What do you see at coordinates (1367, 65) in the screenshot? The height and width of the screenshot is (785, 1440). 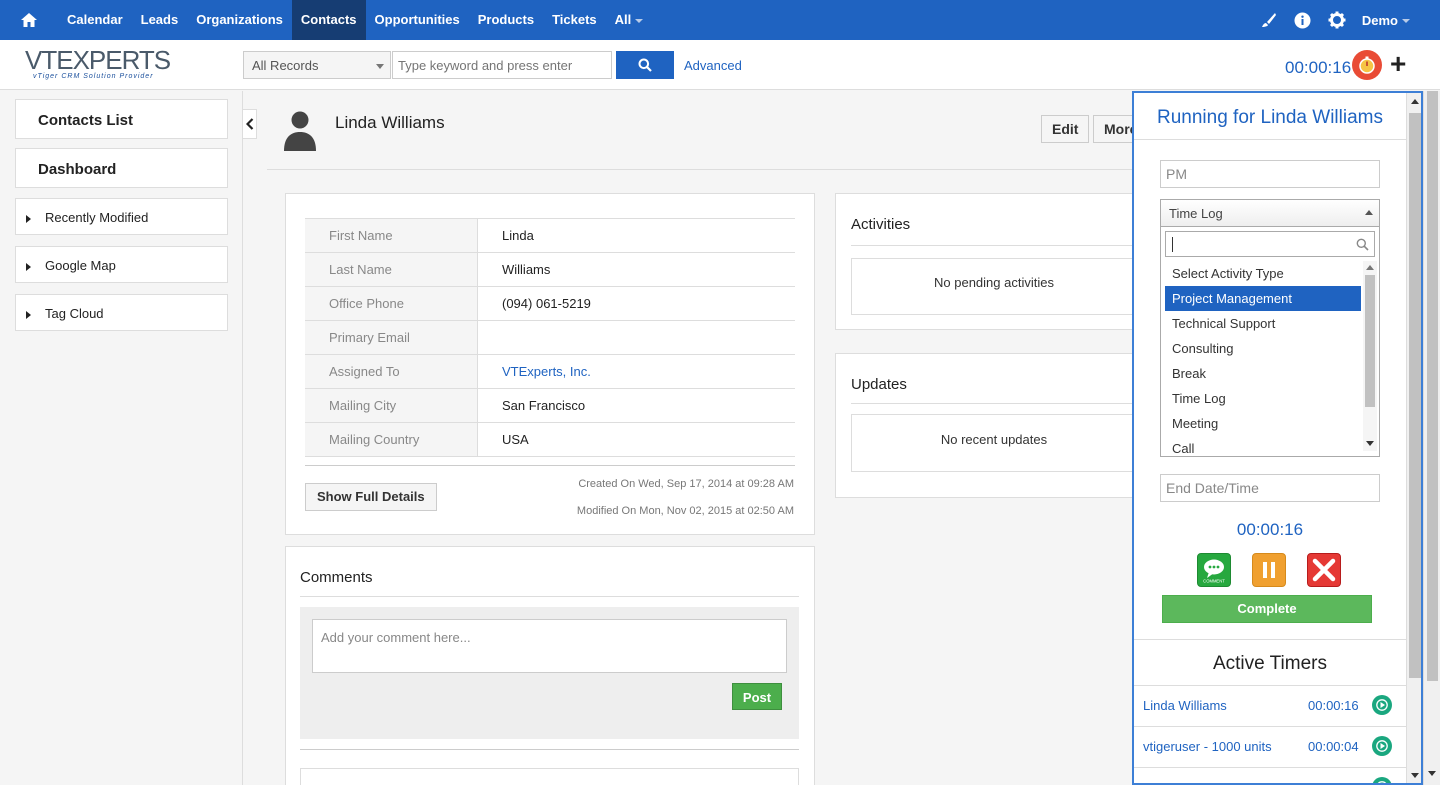 I see `stopwatch-icon` at bounding box center [1367, 65].